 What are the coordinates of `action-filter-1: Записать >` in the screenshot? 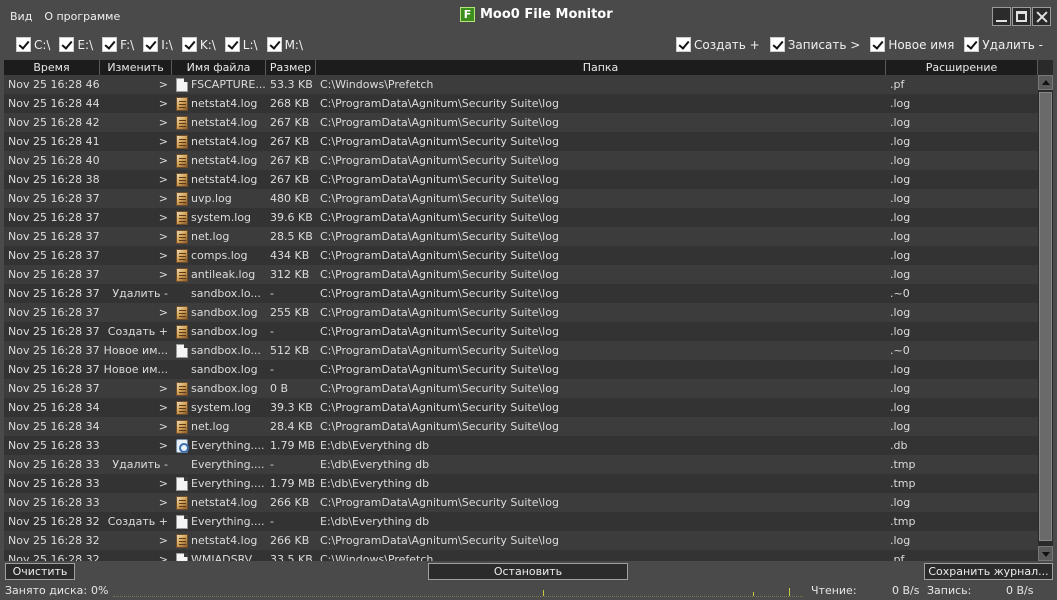 It's located at (814, 44).